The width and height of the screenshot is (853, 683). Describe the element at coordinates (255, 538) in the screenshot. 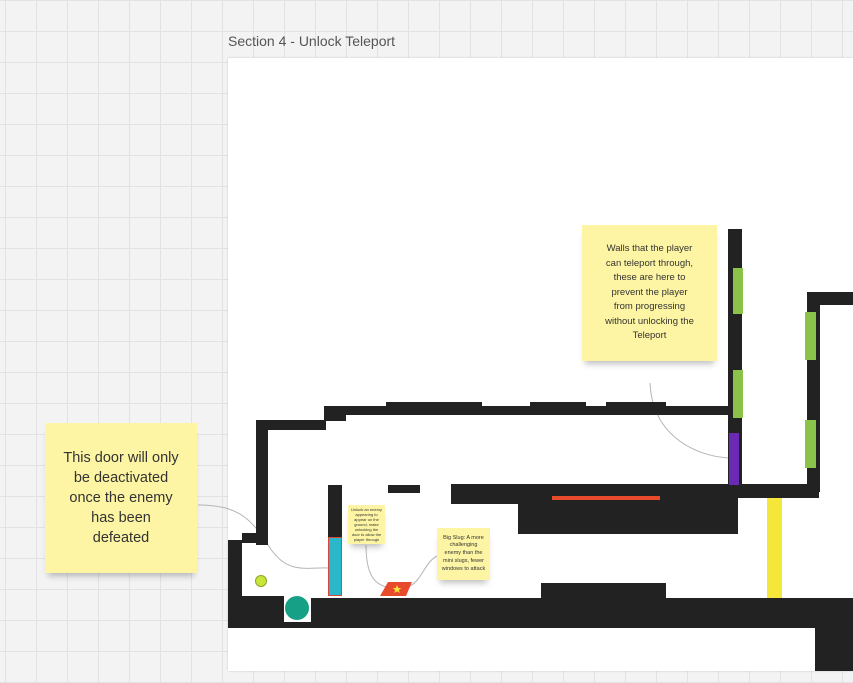

I see `left-corner-ledge` at that location.